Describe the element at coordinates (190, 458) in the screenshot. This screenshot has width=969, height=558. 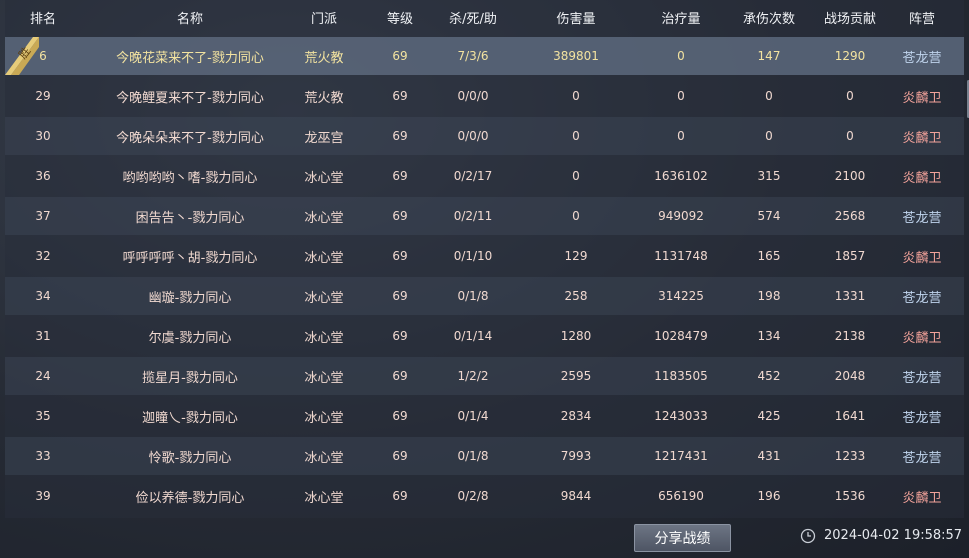
I see `cell-name: 怜歌-戮力同心` at that location.